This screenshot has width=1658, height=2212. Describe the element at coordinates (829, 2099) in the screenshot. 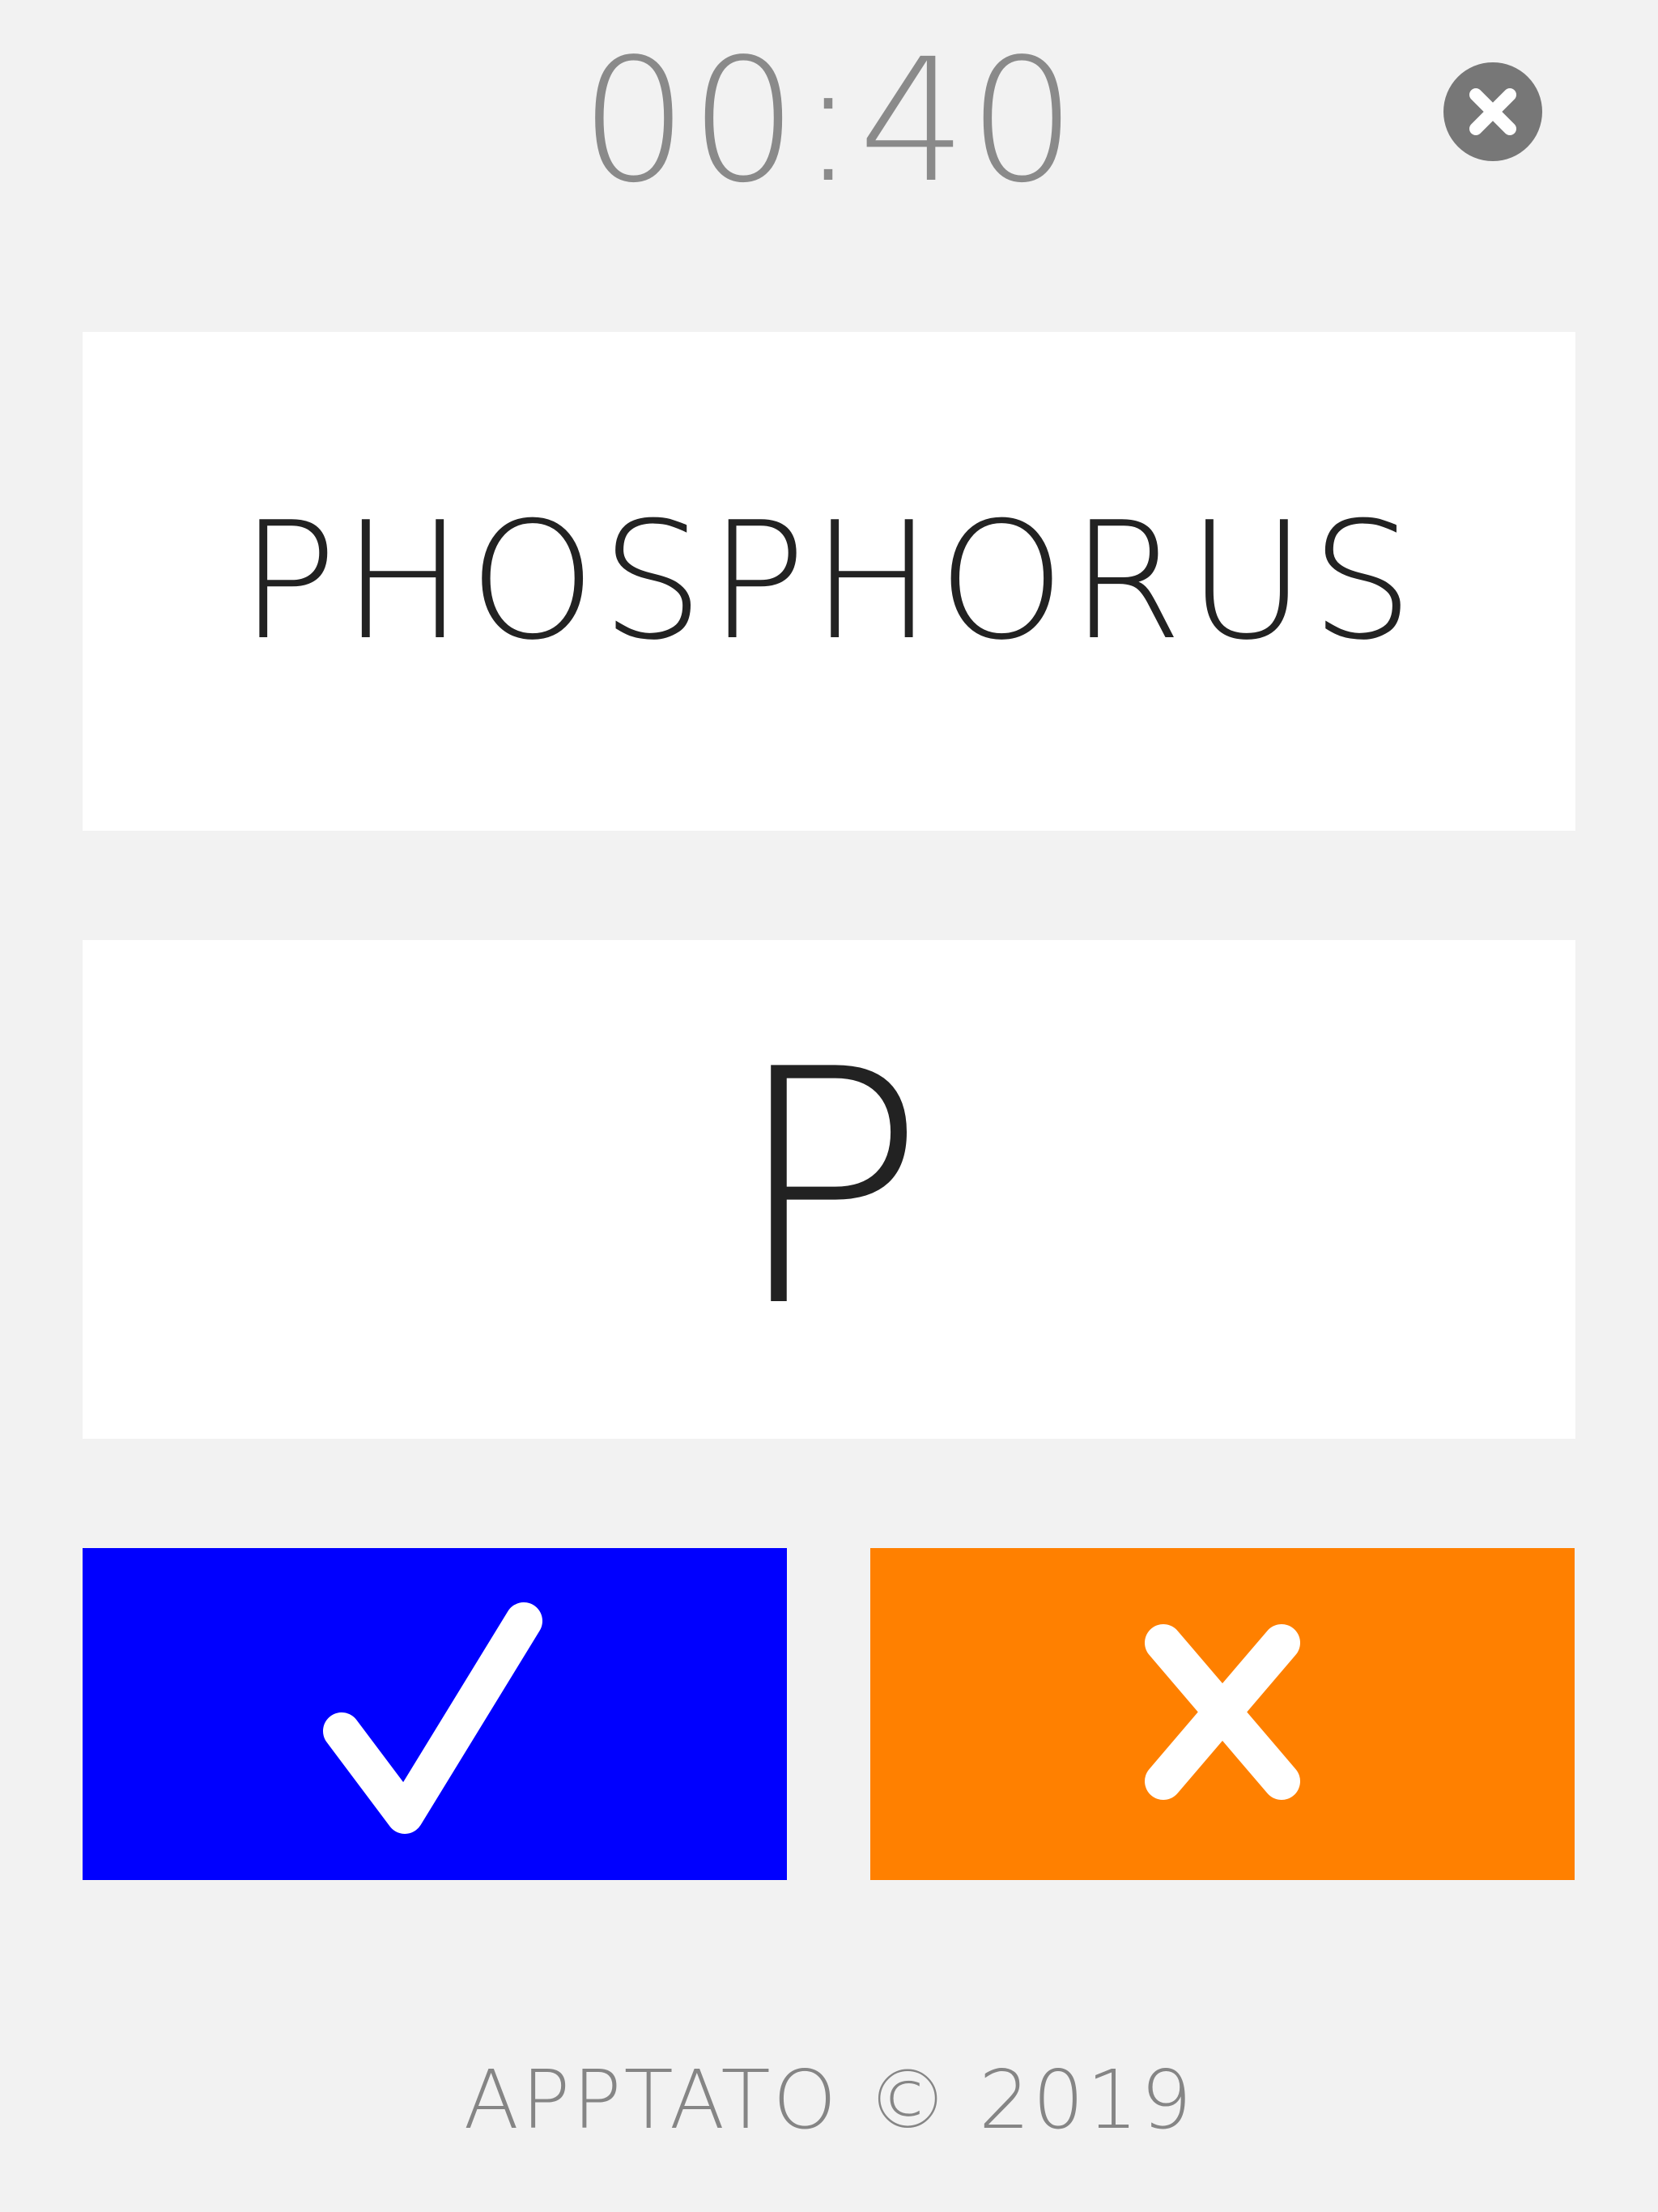

I see `footer-copyright: APPTATO © 2019` at that location.